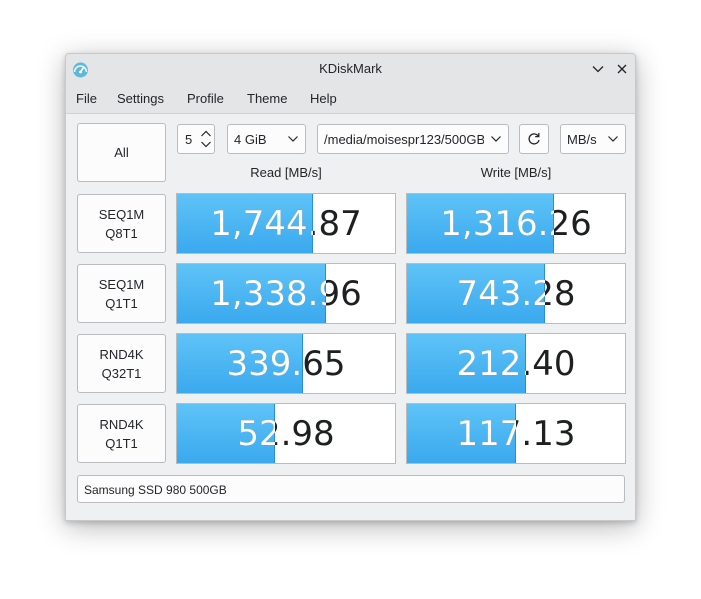  Describe the element at coordinates (286, 223) in the screenshot. I see `read-result-seq1m-q8t1: 1,744.87 1,744.87` at that location.